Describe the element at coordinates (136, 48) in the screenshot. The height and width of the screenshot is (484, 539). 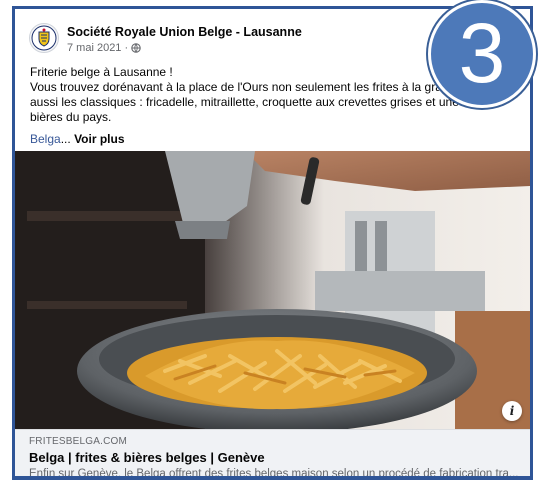
I see `globe-icon` at that location.